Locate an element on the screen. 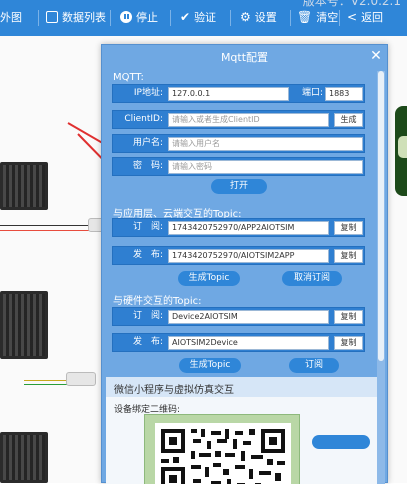 This screenshot has height=484, width=407. hw-subscribe-topic-input: Device2AIOTSIM is located at coordinates (248, 317).